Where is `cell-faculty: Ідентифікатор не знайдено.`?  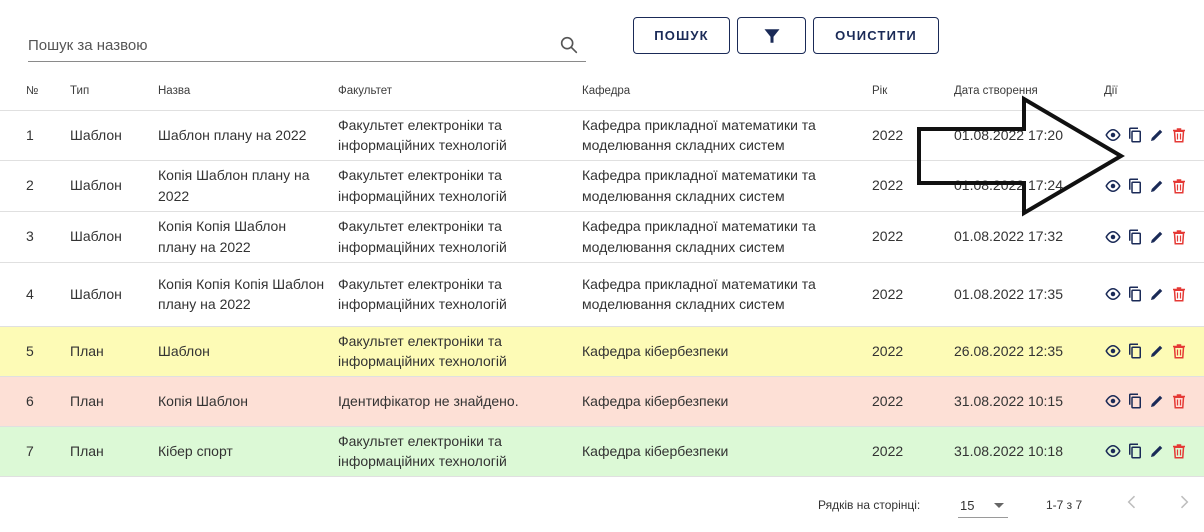
cell-faculty: Ідентифікатор не знайдено. is located at coordinates (460, 401).